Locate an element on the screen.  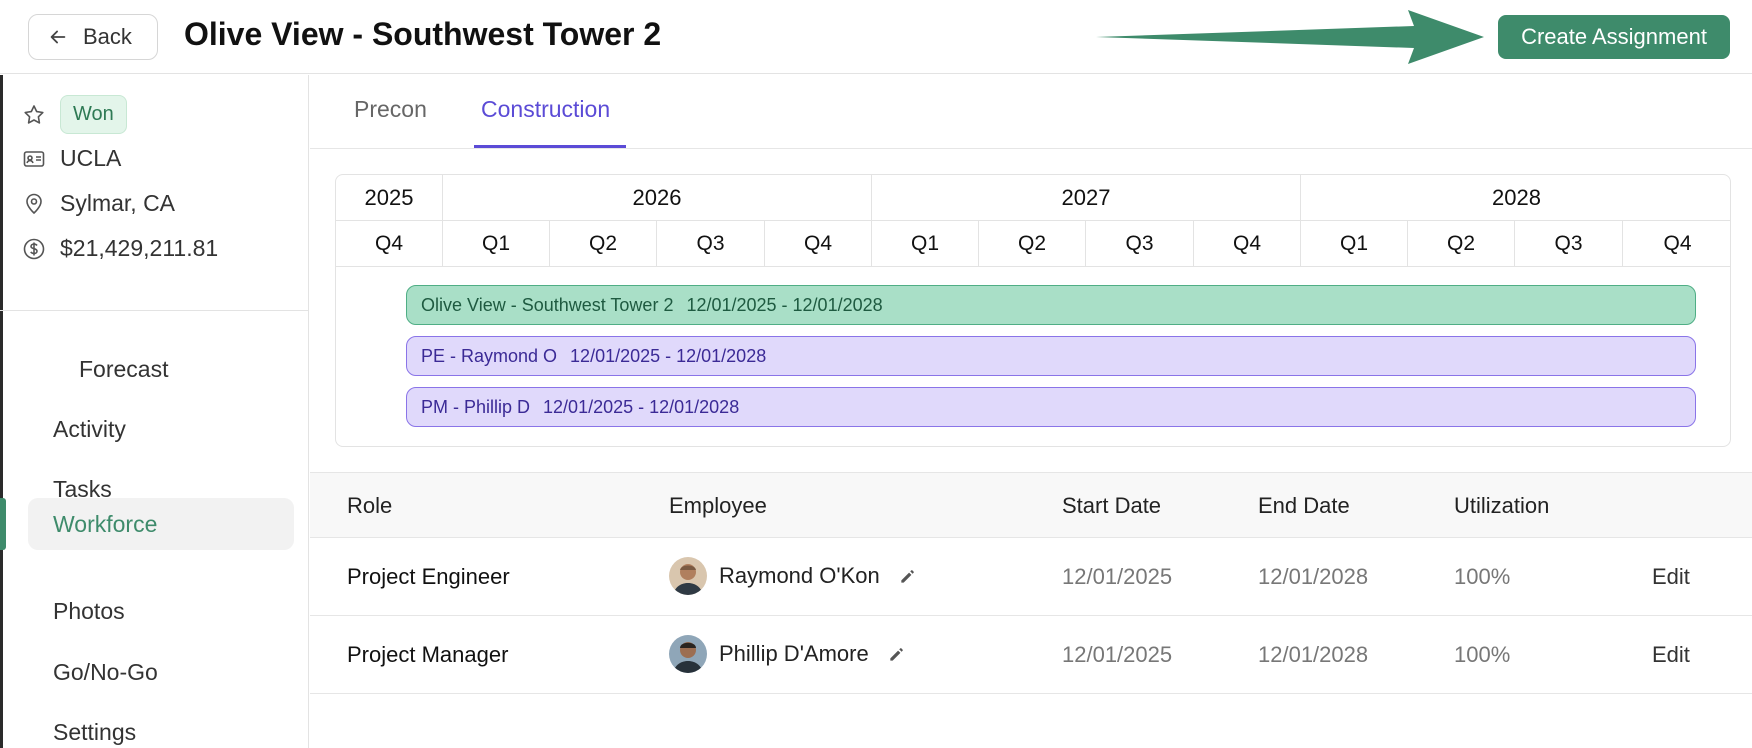
sidebar-item-settings: Settings is located at coordinates (161, 727).